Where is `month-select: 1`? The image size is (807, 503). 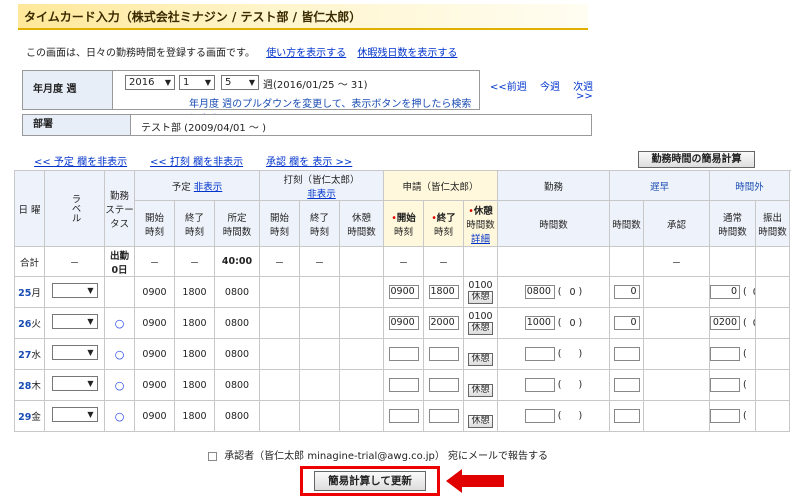
month-select: 1 is located at coordinates (197, 82).